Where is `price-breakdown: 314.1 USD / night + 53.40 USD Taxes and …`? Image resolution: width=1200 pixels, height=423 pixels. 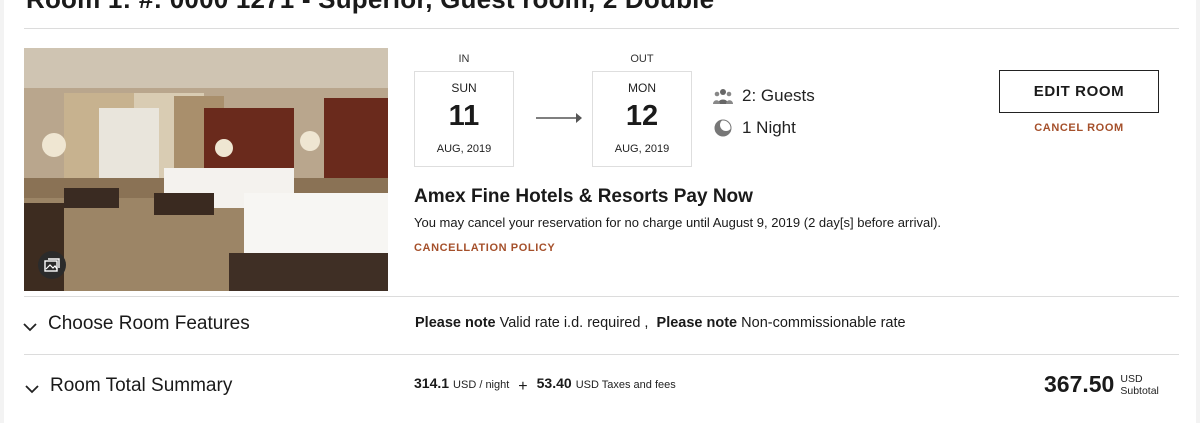
price-breakdown: 314.1 USD / night + 53.40 USD Taxes and … is located at coordinates (545, 385).